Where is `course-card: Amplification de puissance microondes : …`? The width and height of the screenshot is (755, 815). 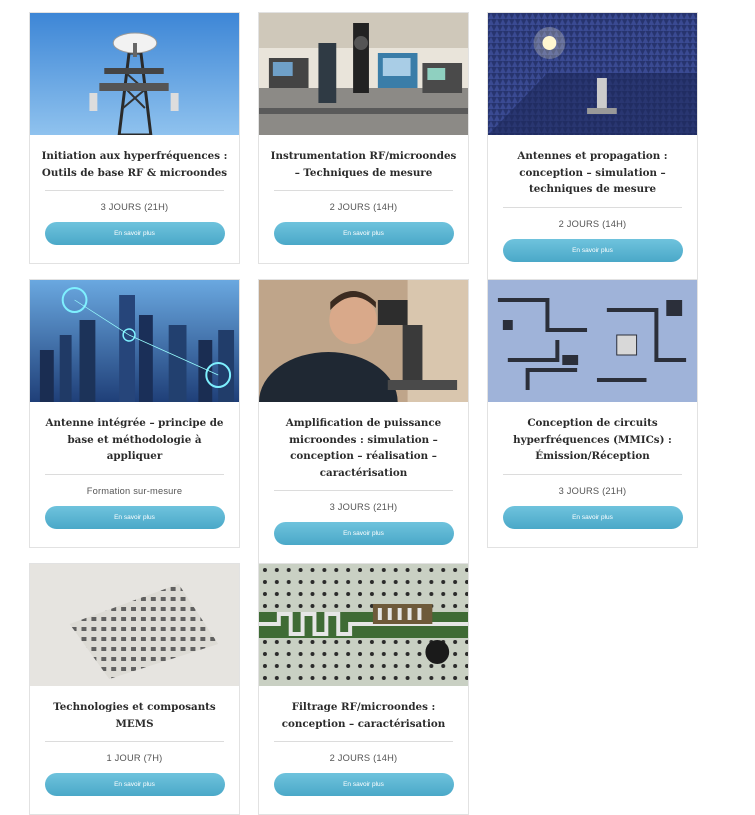 course-card: Amplification de puissance microondes : … is located at coordinates (363, 421).